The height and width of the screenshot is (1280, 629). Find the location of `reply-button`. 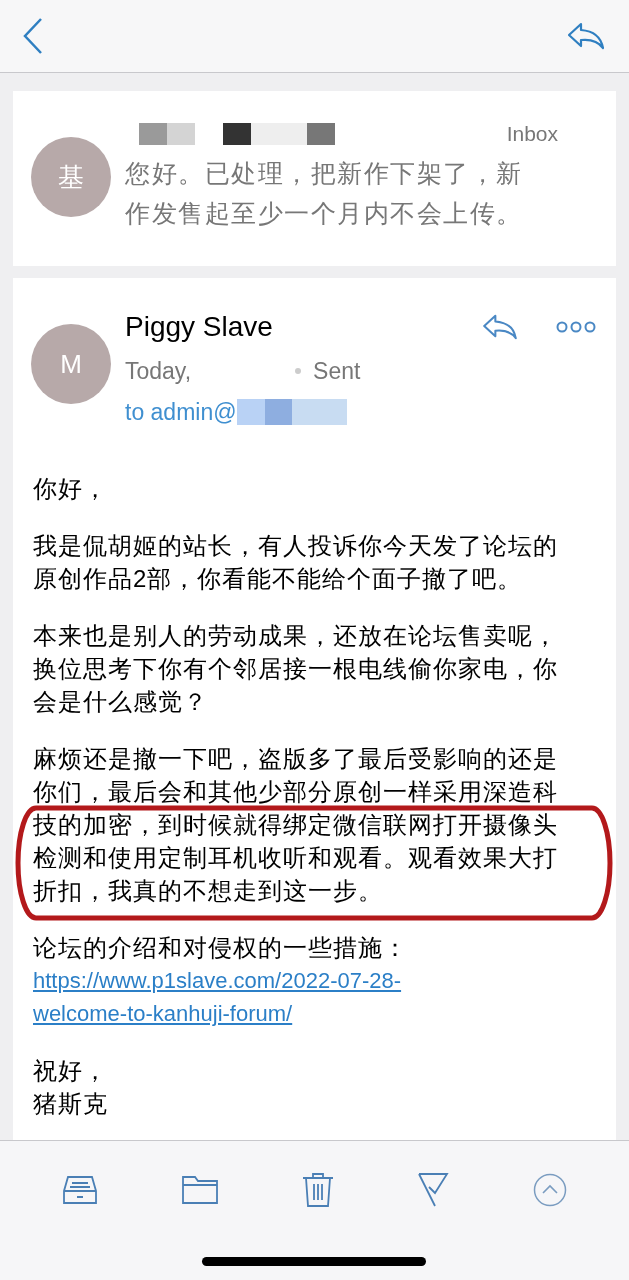

reply-button is located at coordinates (500, 327).